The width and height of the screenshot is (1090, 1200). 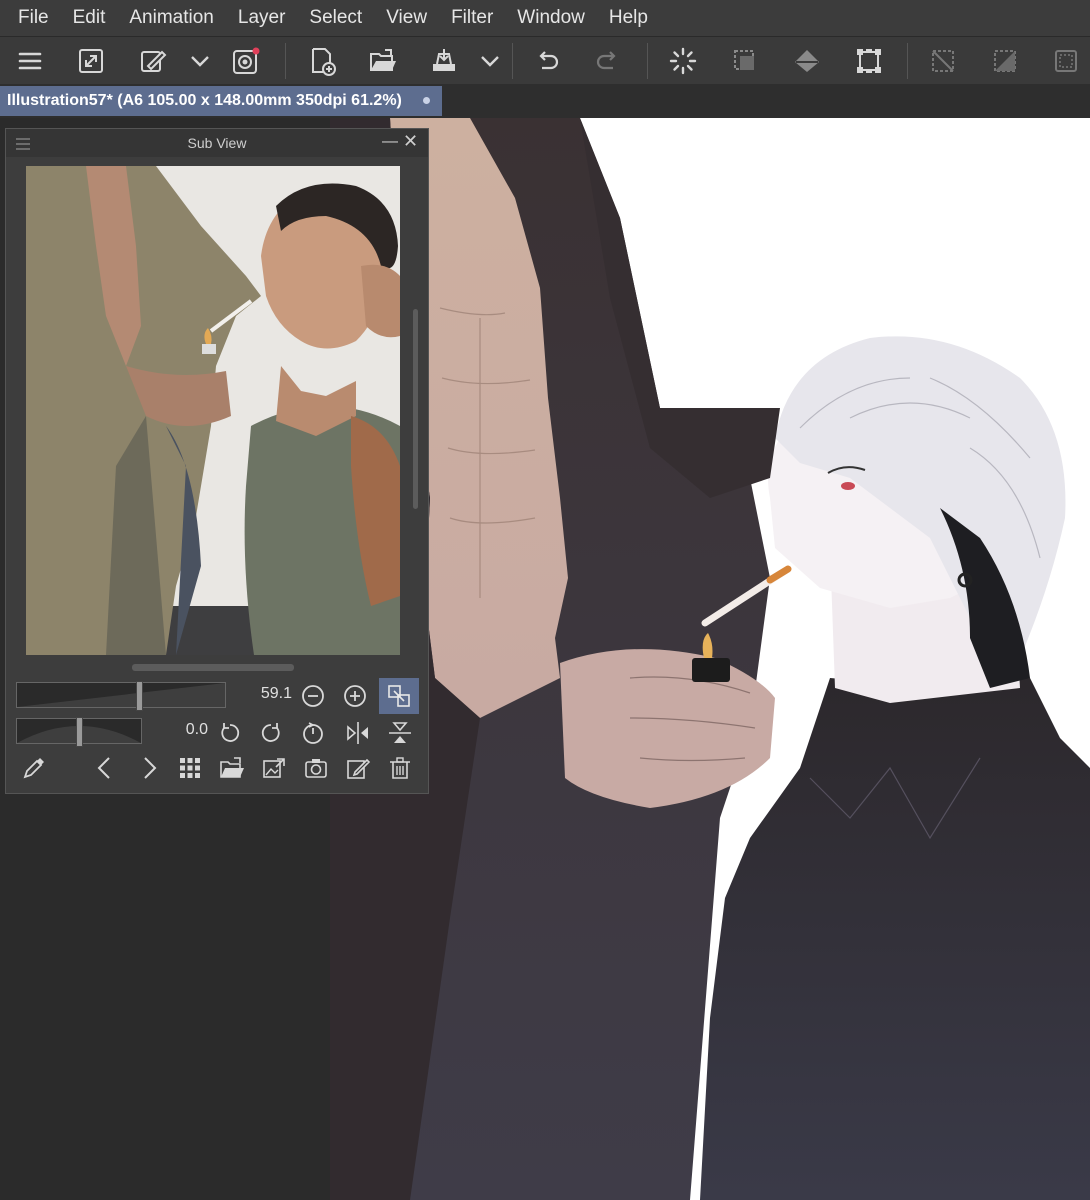 What do you see at coordinates (1005, 61) in the screenshot?
I see `invert-selection-icon` at bounding box center [1005, 61].